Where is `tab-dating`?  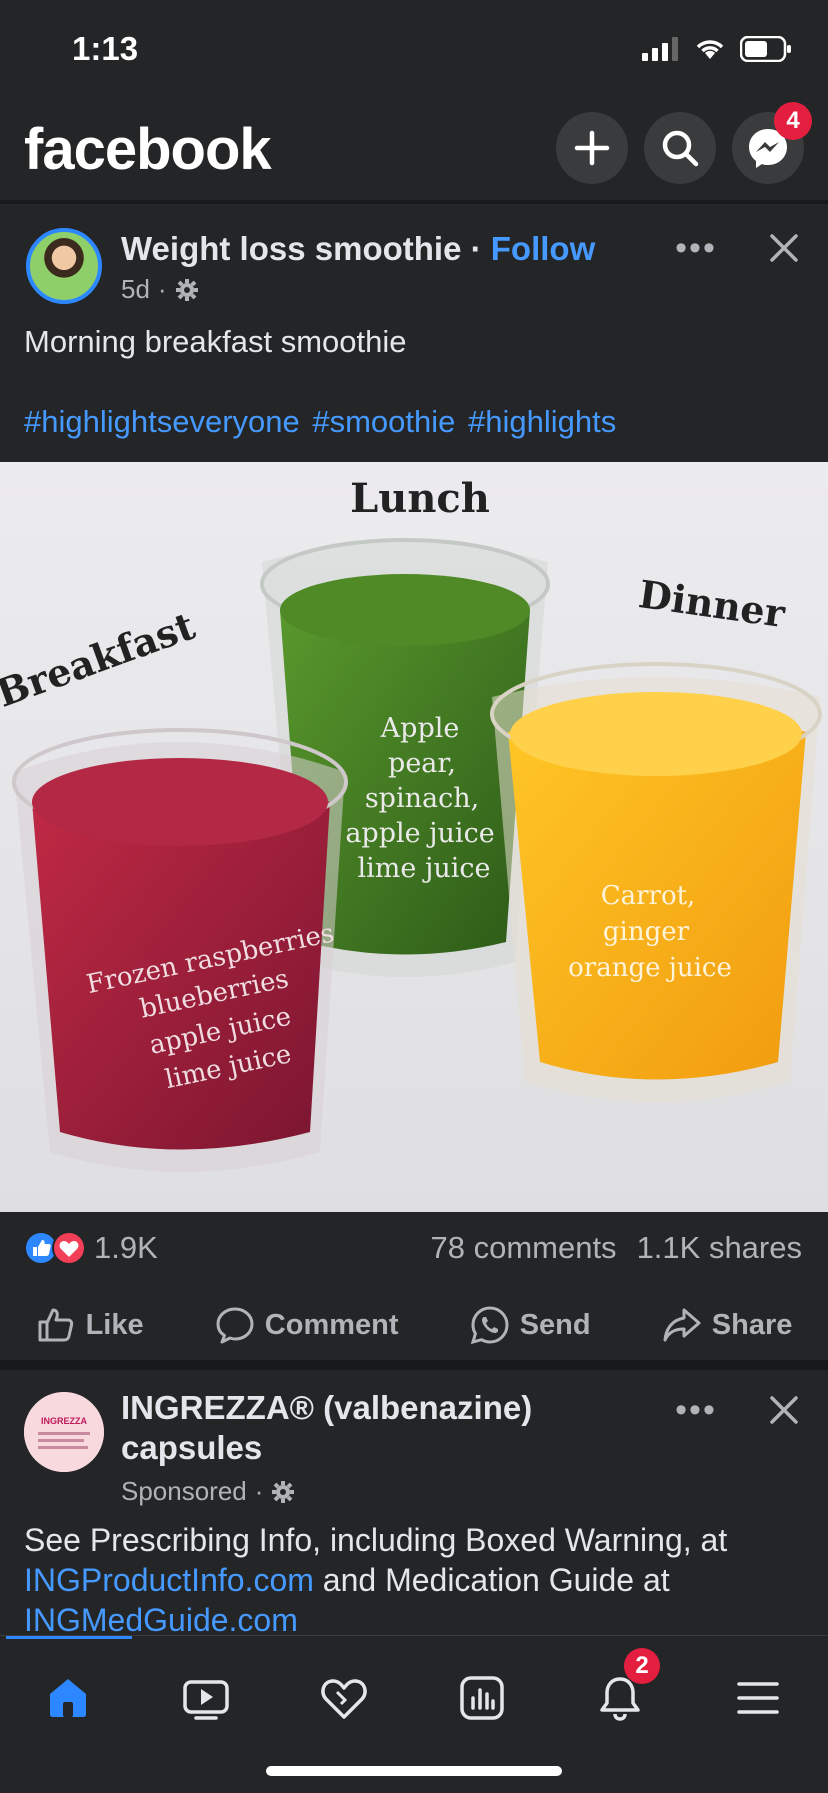 tab-dating is located at coordinates (344, 1698).